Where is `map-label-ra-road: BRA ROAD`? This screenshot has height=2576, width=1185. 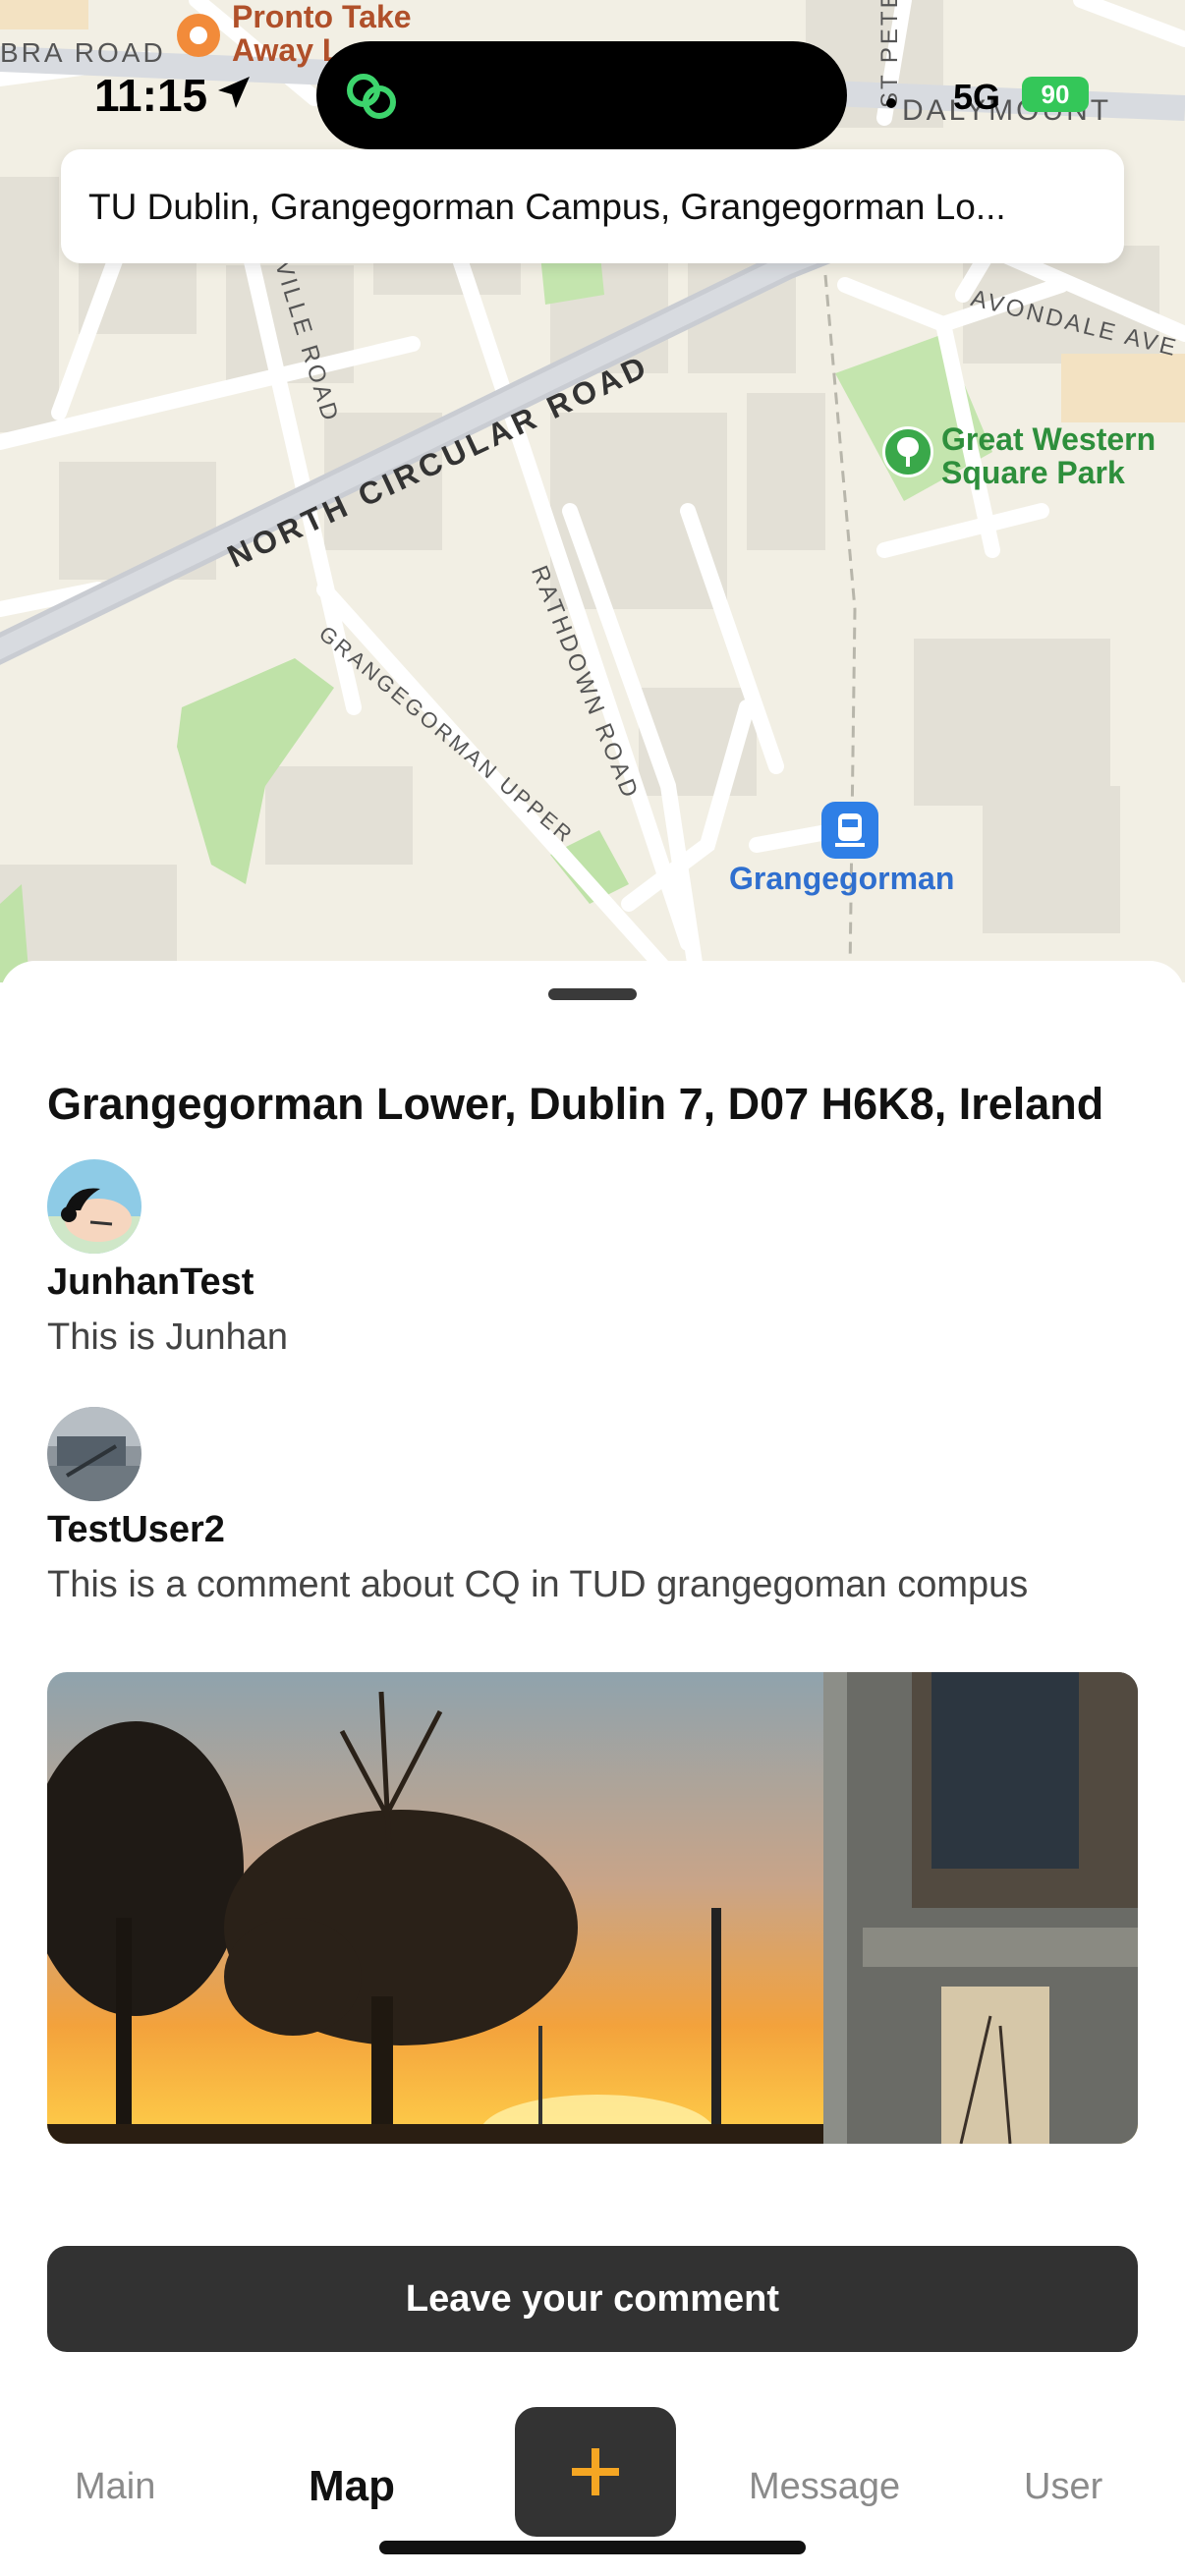
map-label-ra-road: BRA ROAD is located at coordinates (83, 52).